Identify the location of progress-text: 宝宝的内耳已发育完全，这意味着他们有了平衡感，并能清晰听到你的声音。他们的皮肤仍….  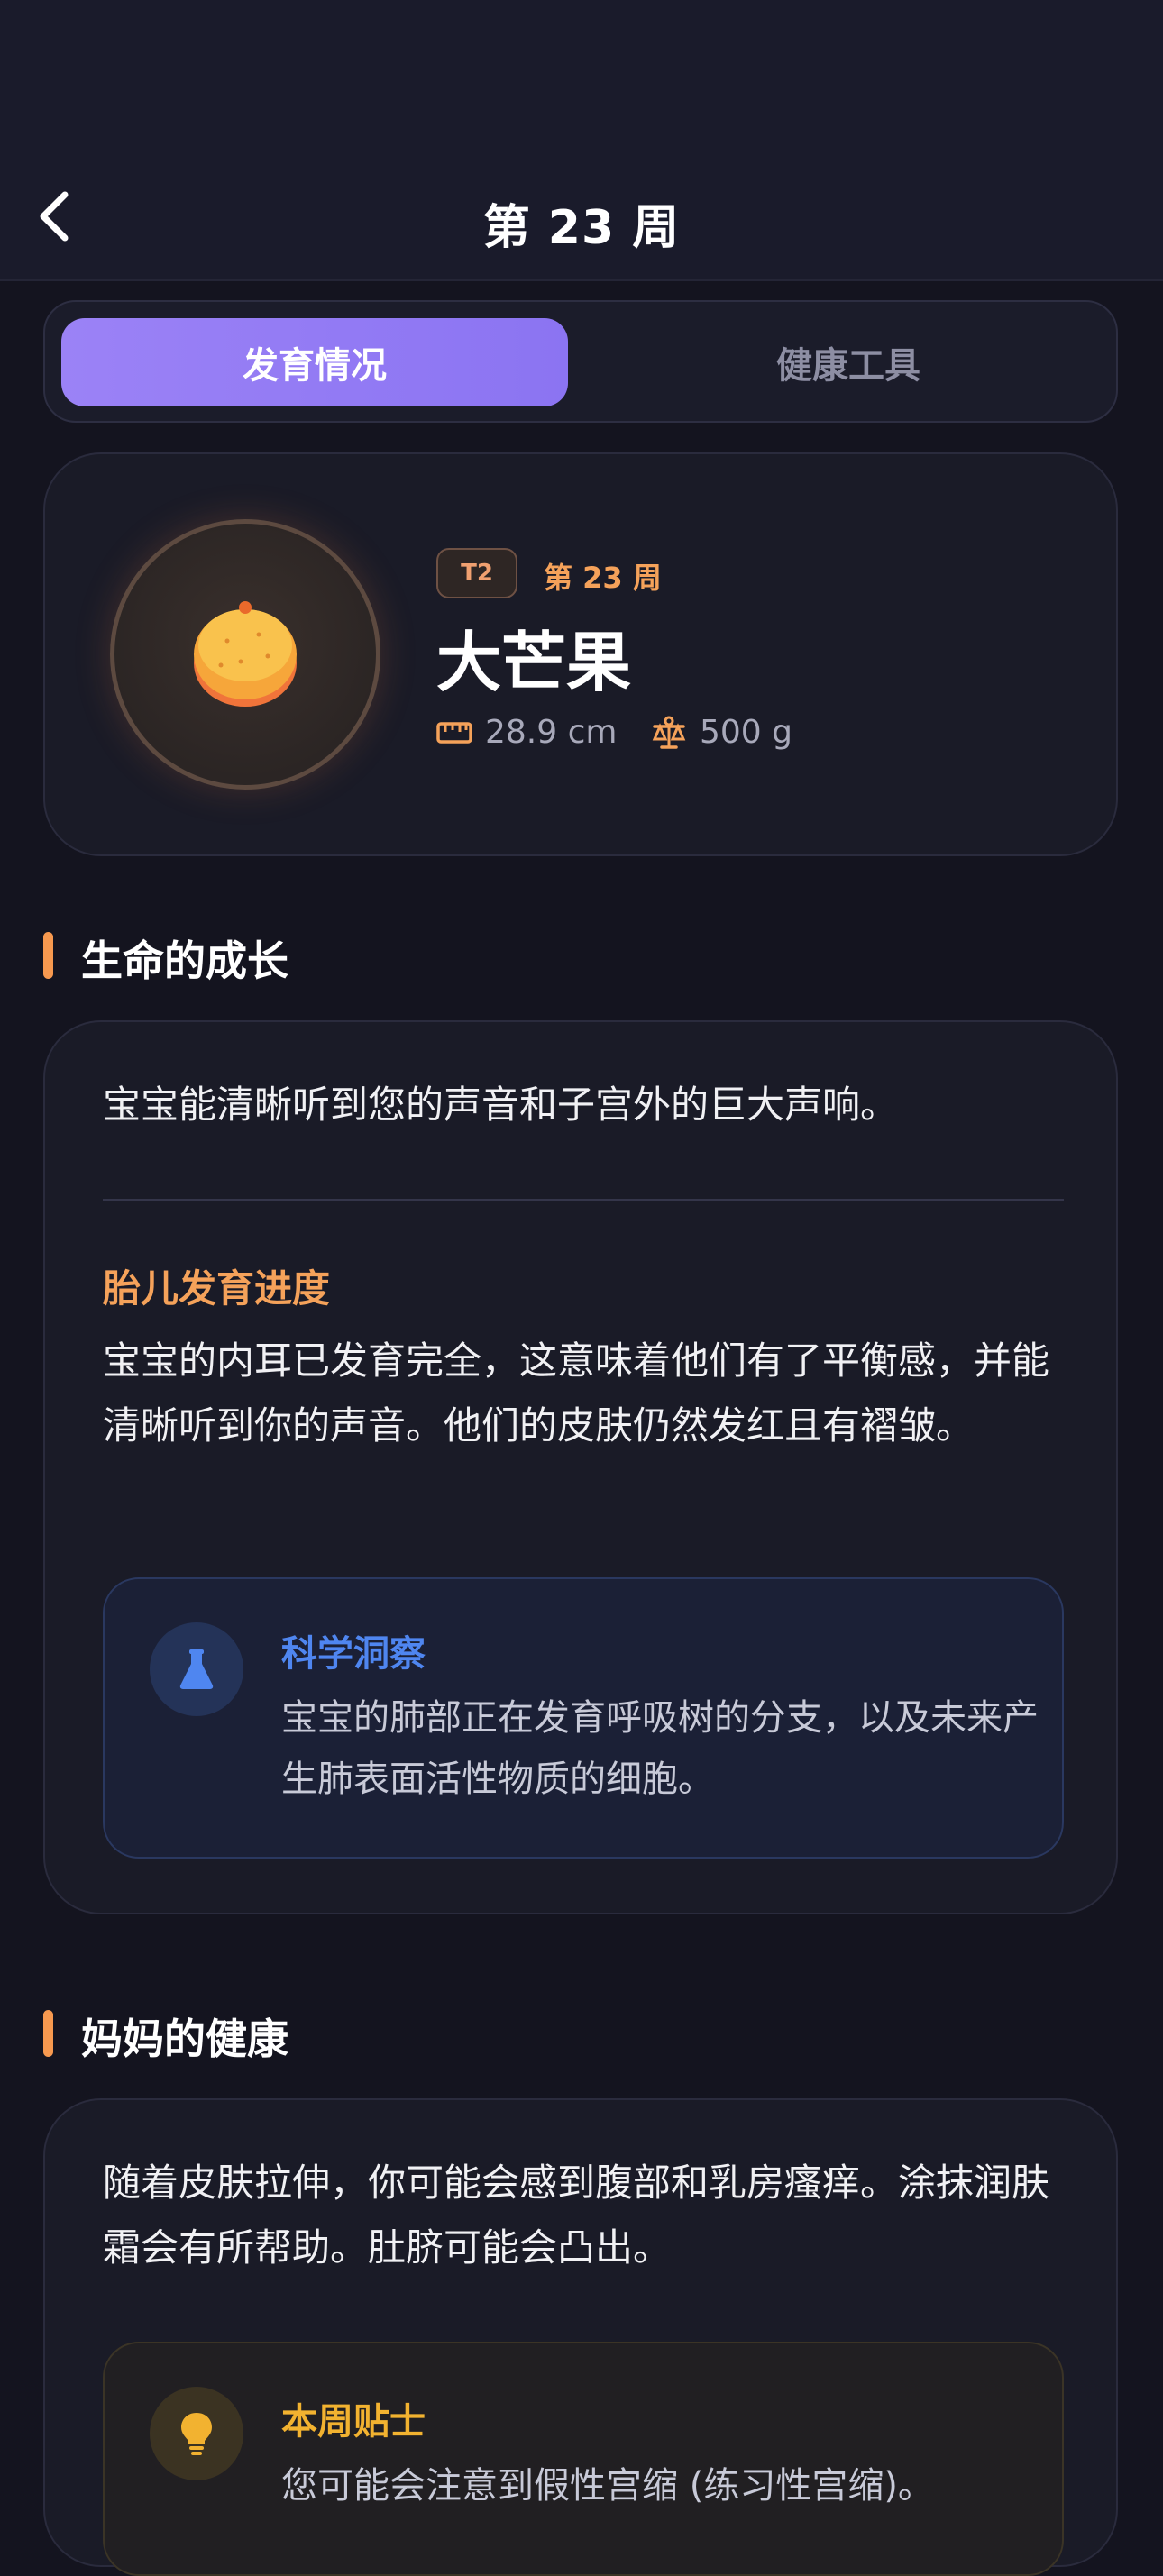
(576, 1393).